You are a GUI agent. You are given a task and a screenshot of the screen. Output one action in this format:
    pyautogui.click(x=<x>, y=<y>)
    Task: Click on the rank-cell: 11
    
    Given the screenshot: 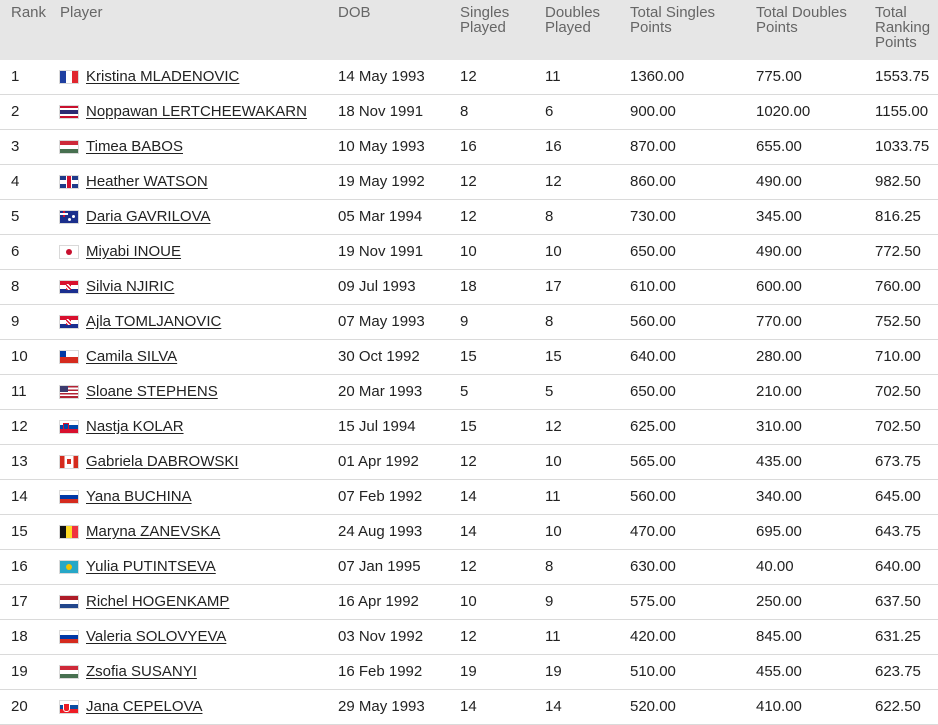 What is the action you would take?
    pyautogui.click(x=24, y=392)
    